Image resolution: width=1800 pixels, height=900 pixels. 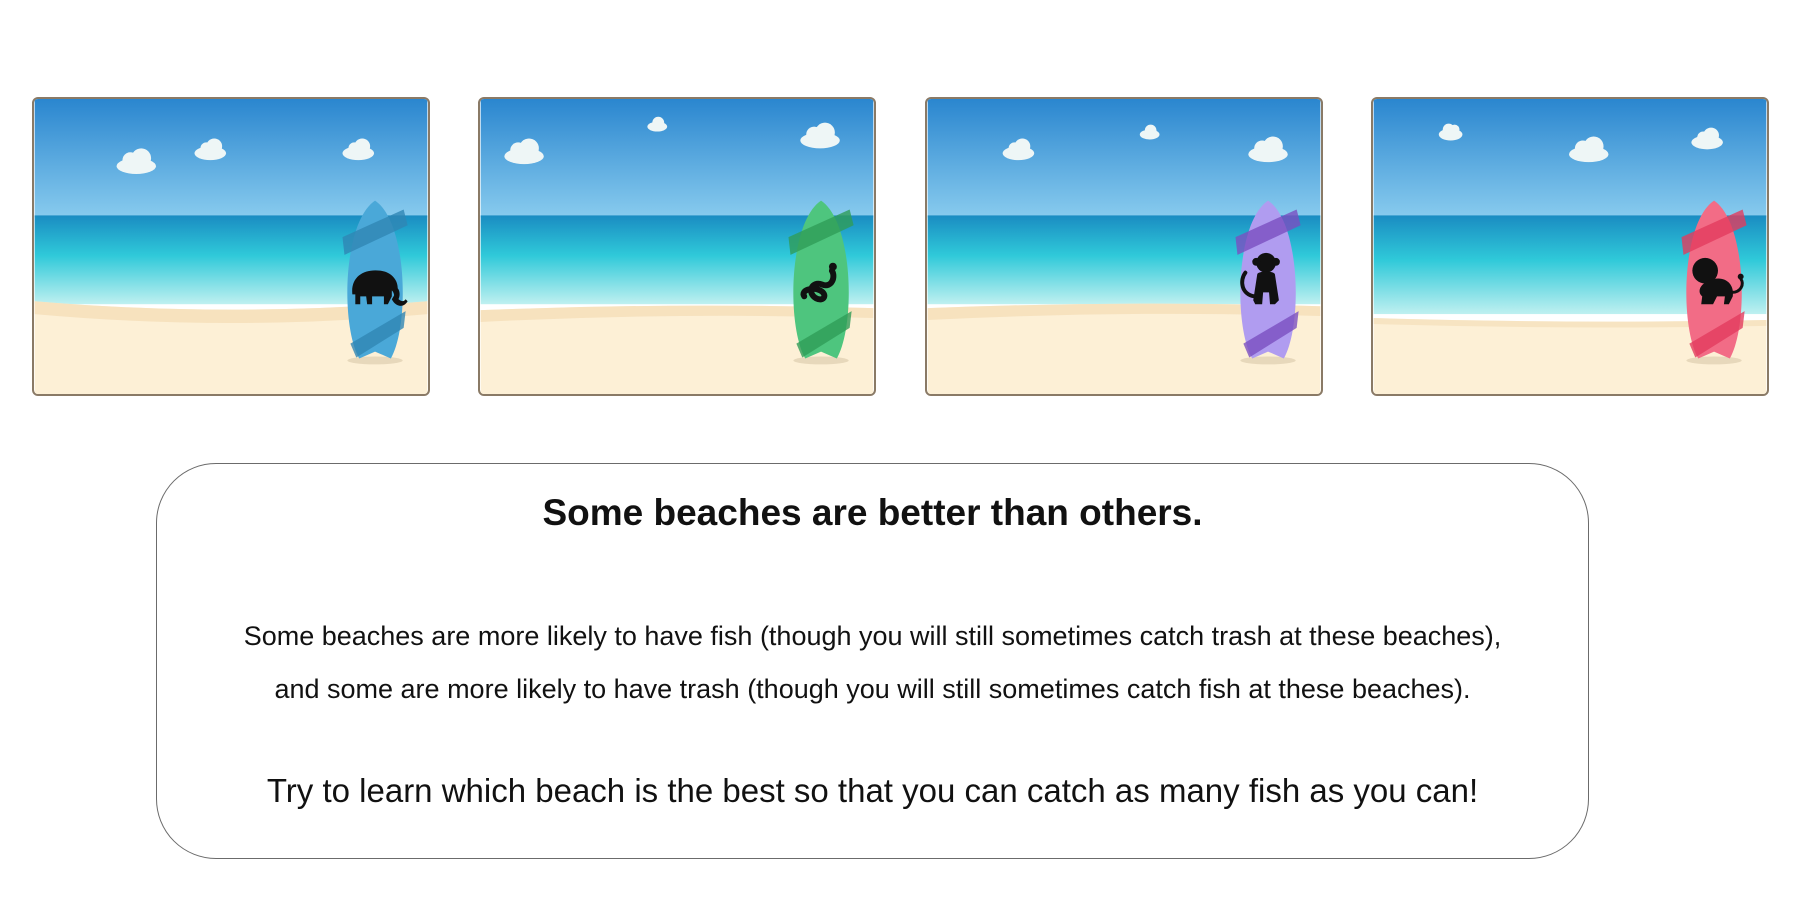 I want to click on beach-option-snake, so click(x=677, y=246).